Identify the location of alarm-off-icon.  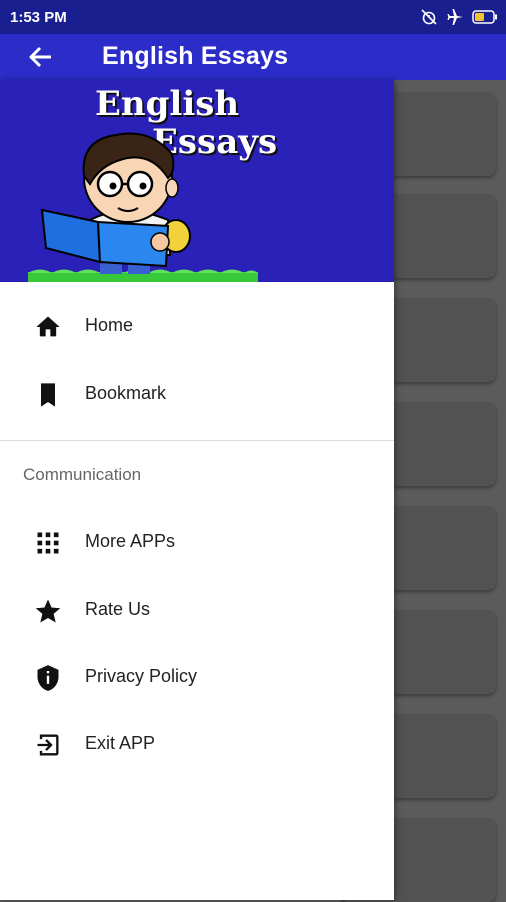
(429, 19).